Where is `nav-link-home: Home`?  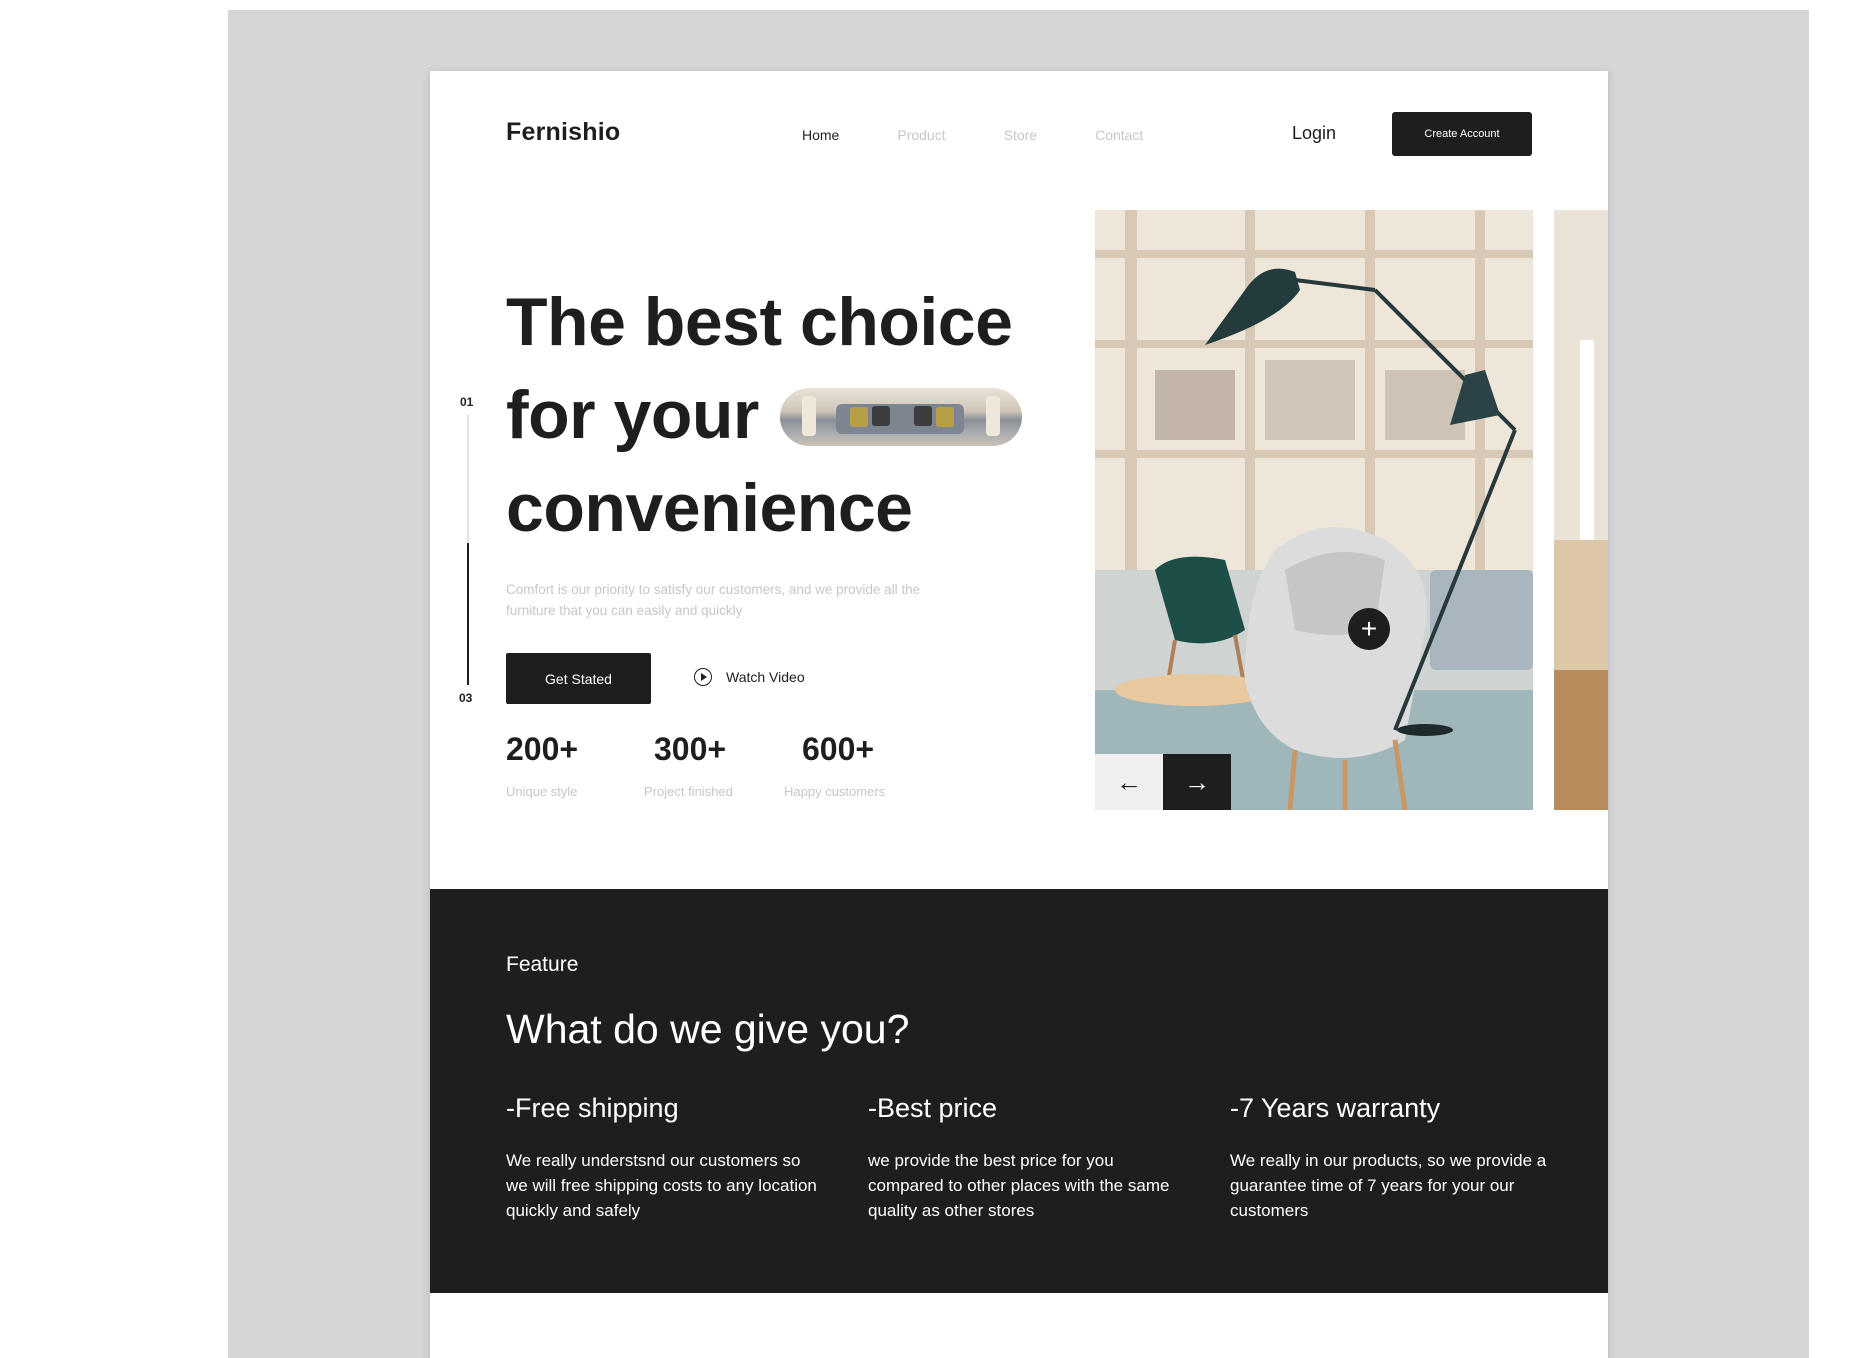
nav-link-home: Home is located at coordinates (820, 135).